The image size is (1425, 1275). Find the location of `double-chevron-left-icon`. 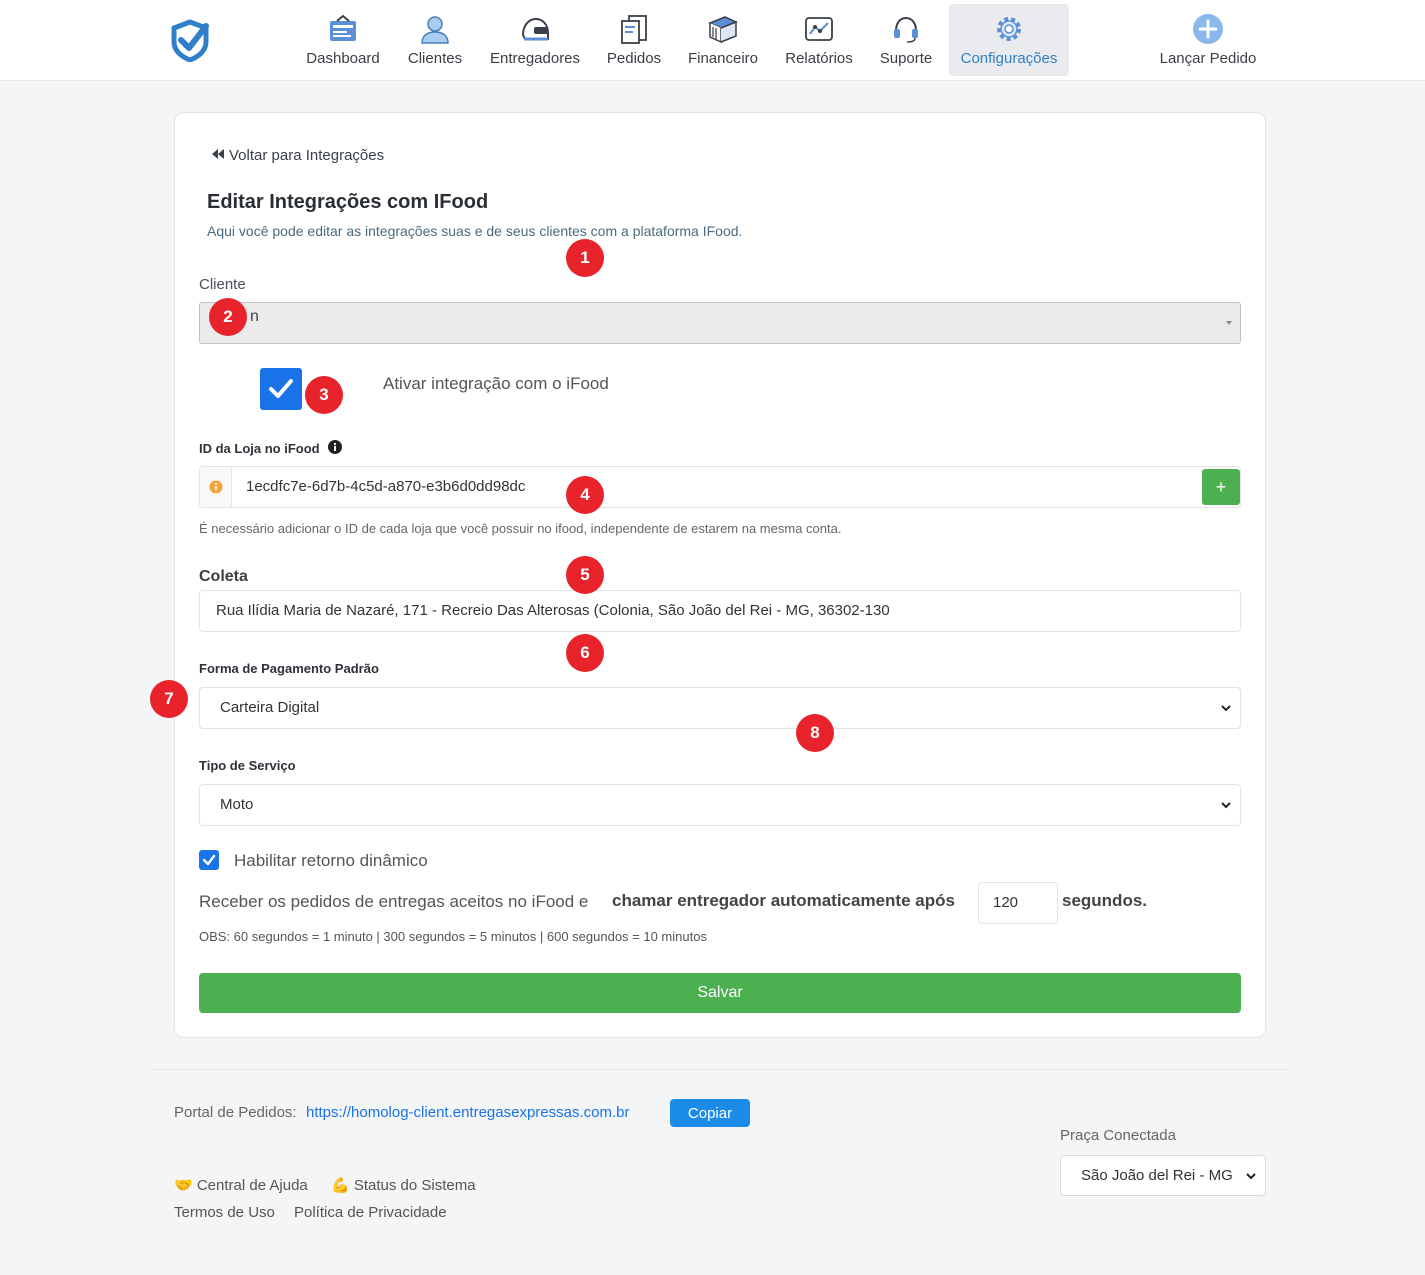

double-chevron-left-icon is located at coordinates (218, 155).